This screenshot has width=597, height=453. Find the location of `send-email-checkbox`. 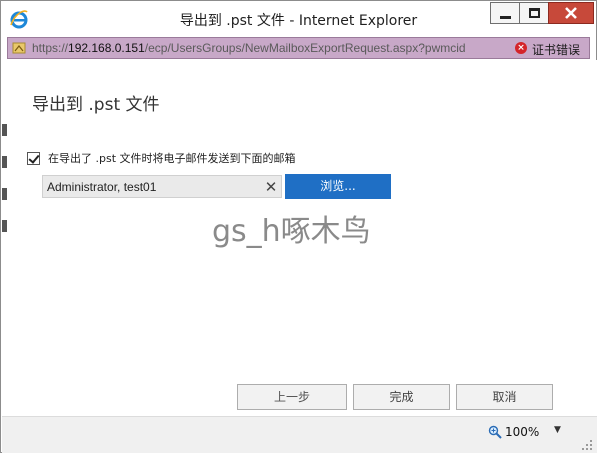

send-email-checkbox is located at coordinates (33, 158).